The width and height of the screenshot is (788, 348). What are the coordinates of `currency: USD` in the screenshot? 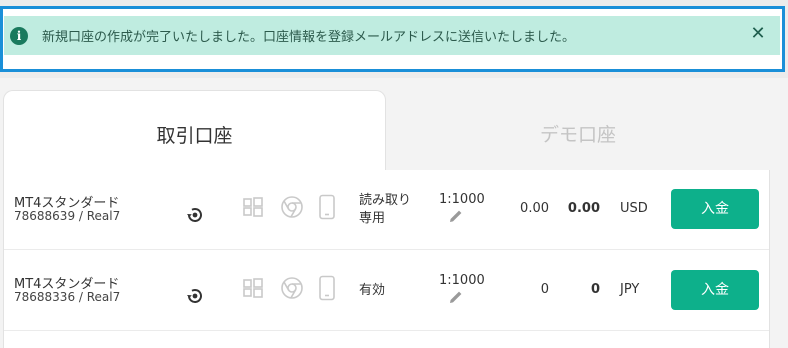 It's located at (634, 208).